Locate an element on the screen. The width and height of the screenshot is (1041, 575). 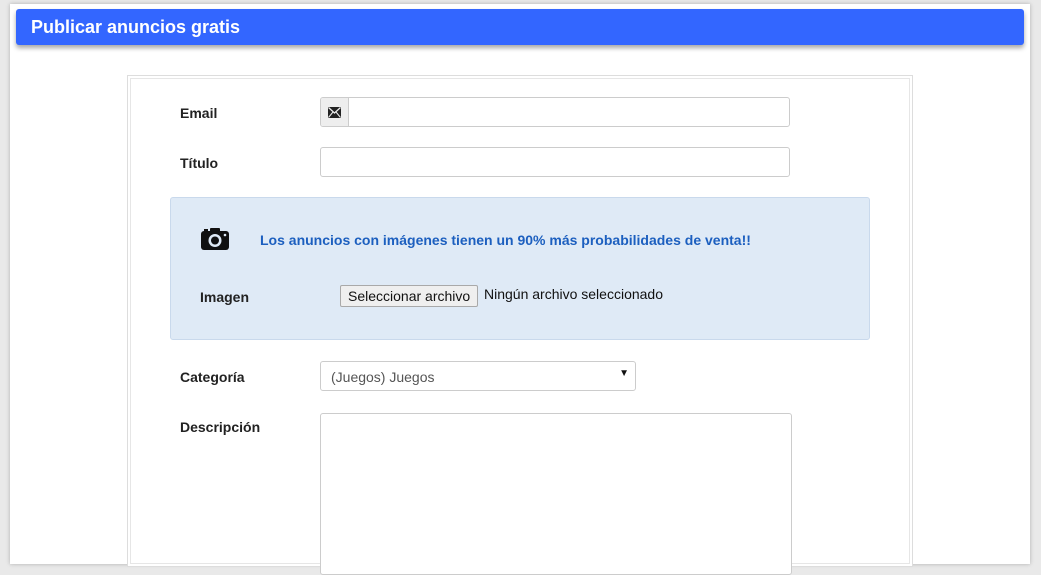
email-field is located at coordinates (569, 112).